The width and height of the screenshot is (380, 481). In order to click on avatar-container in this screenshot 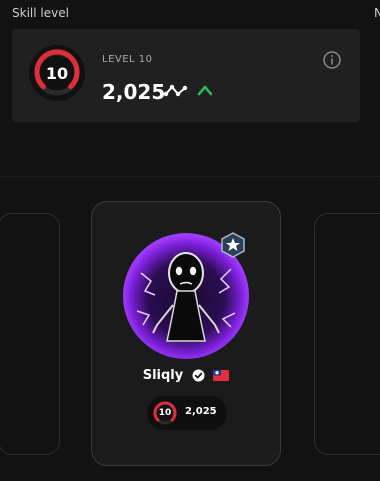, I will do `click(186, 295)`.